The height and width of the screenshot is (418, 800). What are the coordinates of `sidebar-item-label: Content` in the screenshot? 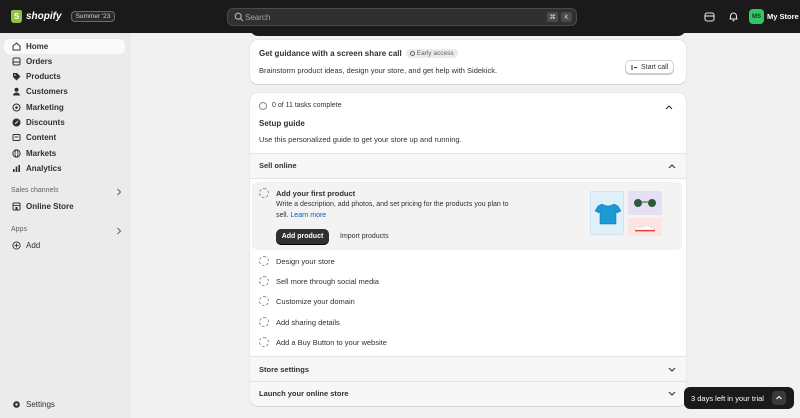 It's located at (41, 137).